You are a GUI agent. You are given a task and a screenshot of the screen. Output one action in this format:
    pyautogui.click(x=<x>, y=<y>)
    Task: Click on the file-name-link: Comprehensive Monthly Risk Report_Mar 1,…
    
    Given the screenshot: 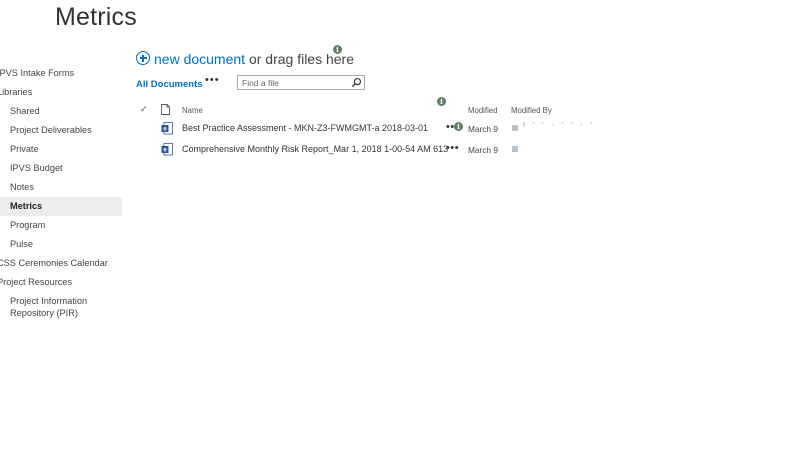 What is the action you would take?
    pyautogui.click(x=315, y=149)
    